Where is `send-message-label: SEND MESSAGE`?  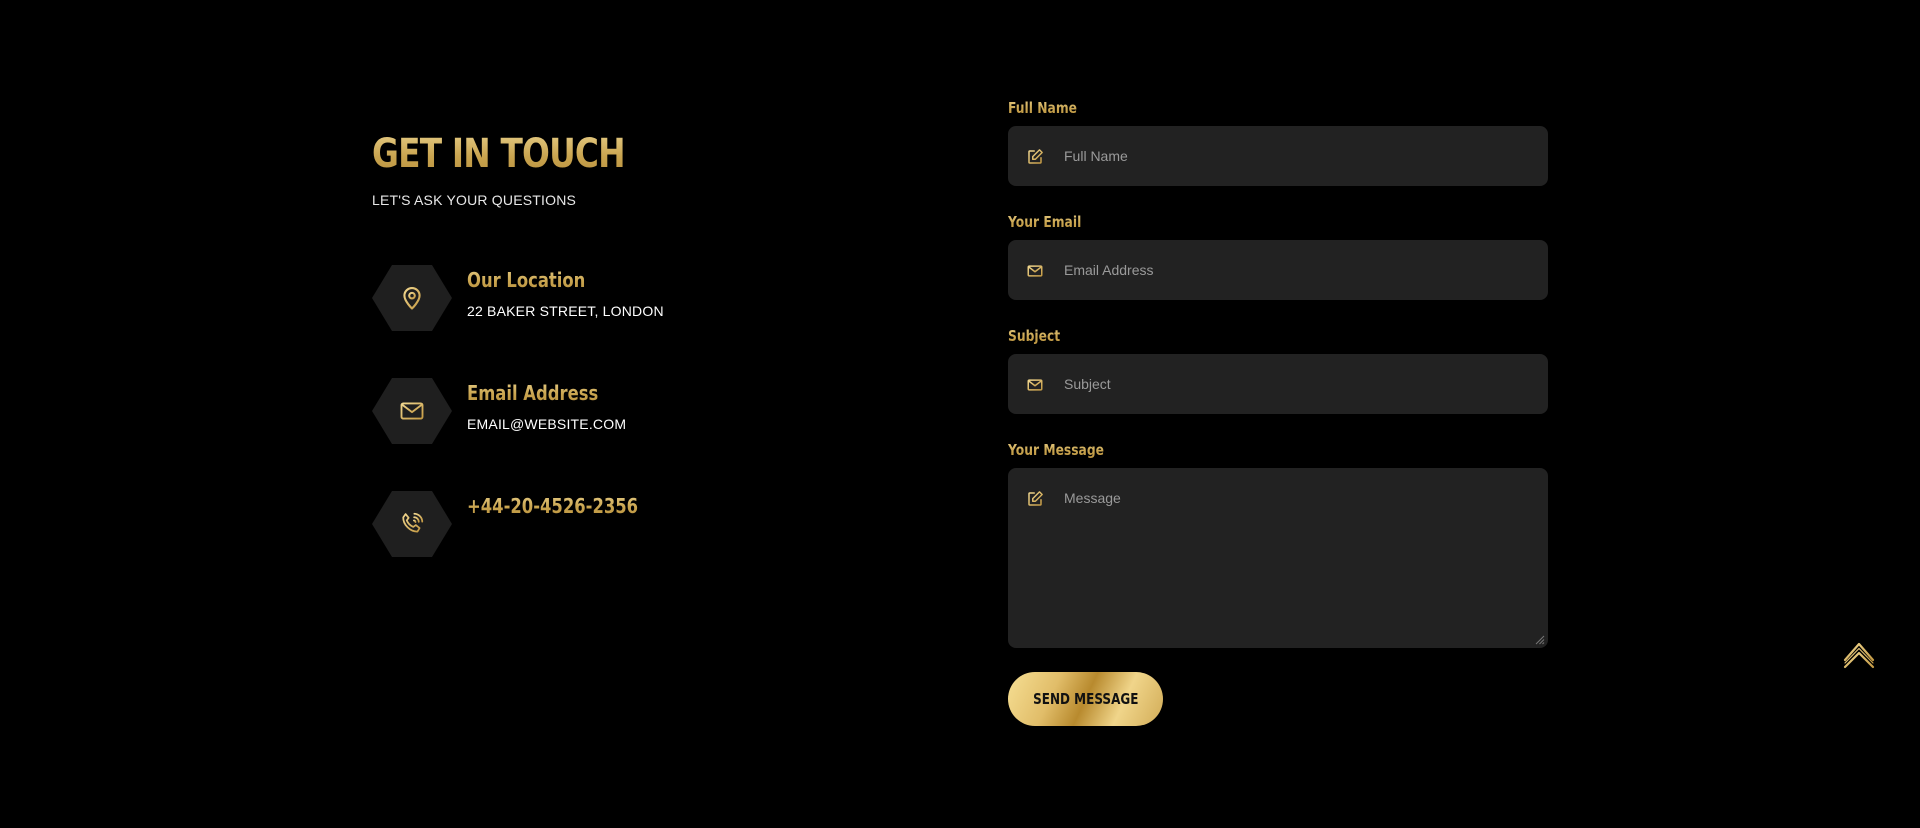 send-message-label: SEND MESSAGE is located at coordinates (1085, 699).